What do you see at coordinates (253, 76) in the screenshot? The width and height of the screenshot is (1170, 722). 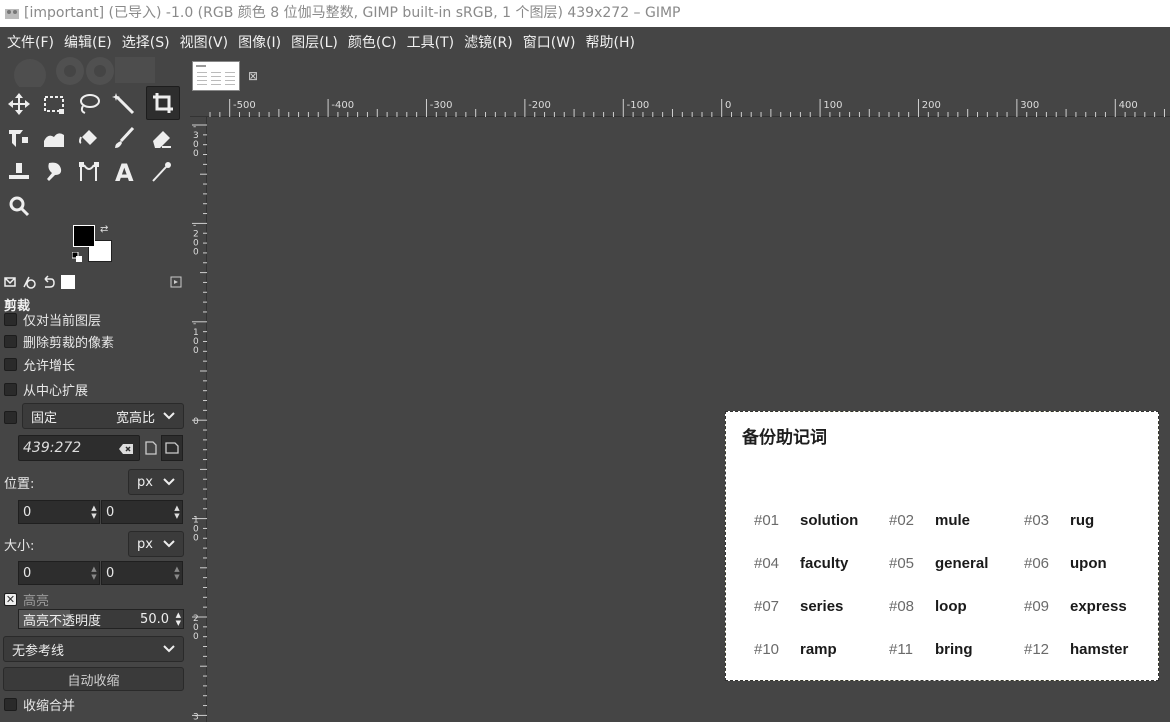 I see `close-tab-icon: ⊠` at bounding box center [253, 76].